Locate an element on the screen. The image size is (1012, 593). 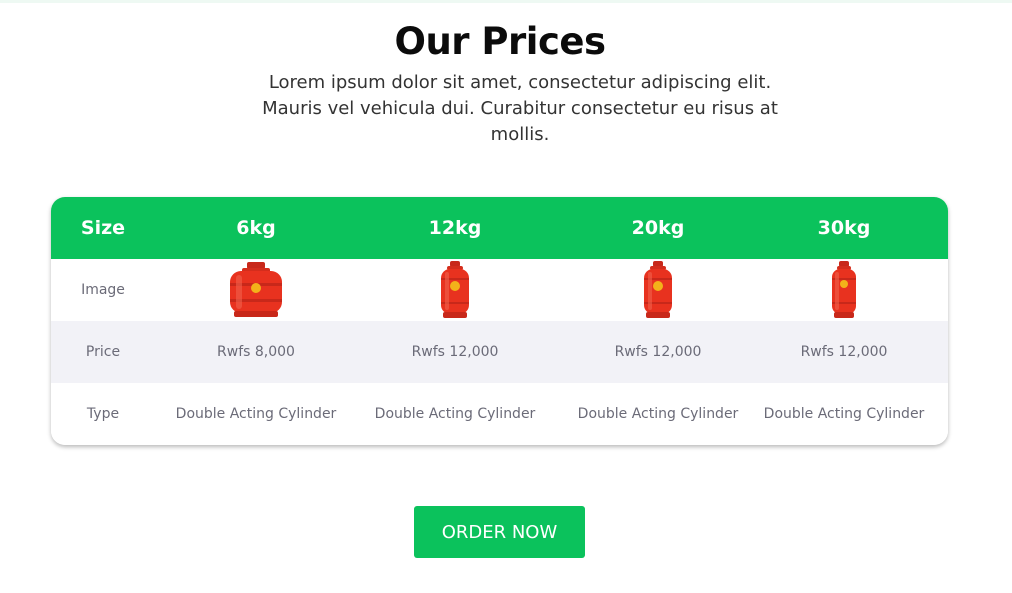
cylinder-image-12kg is located at coordinates (455, 290).